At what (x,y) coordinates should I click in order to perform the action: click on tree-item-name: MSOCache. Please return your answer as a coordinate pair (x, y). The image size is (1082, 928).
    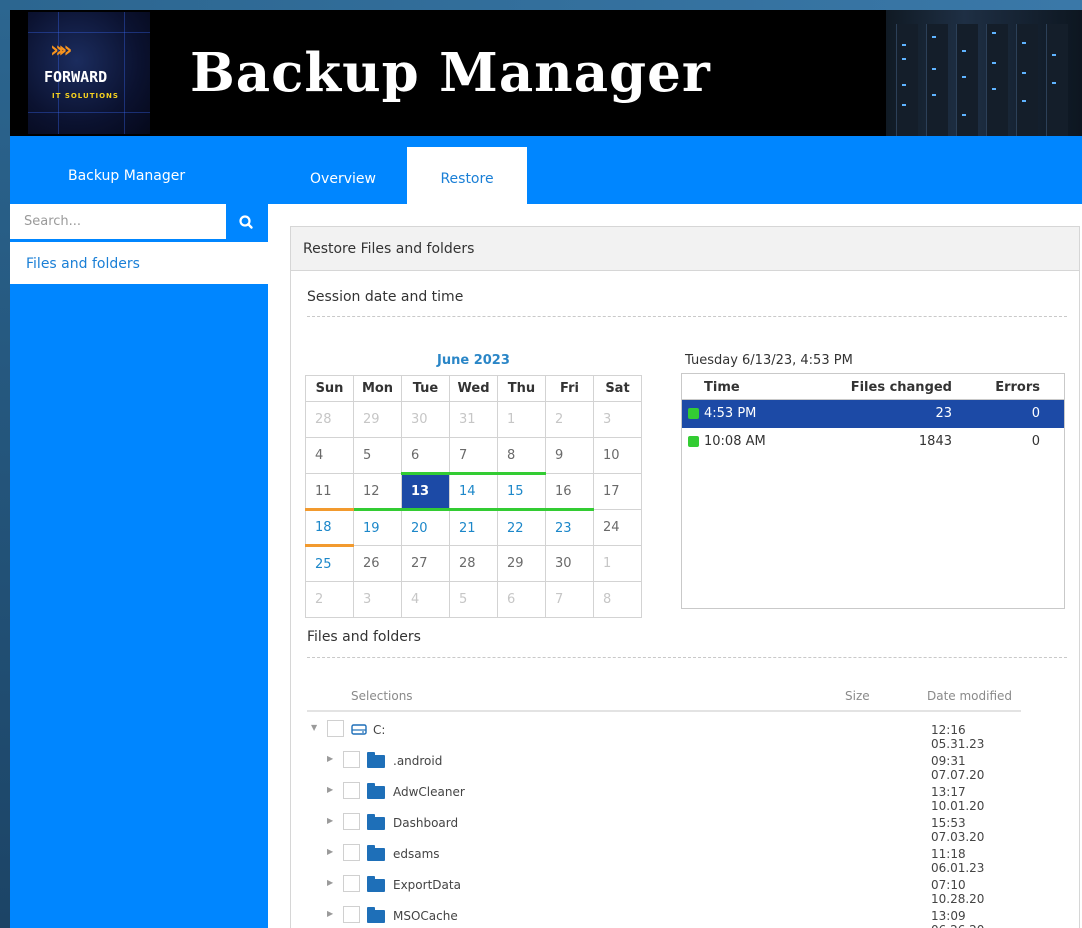
    Looking at the image, I should click on (425, 916).